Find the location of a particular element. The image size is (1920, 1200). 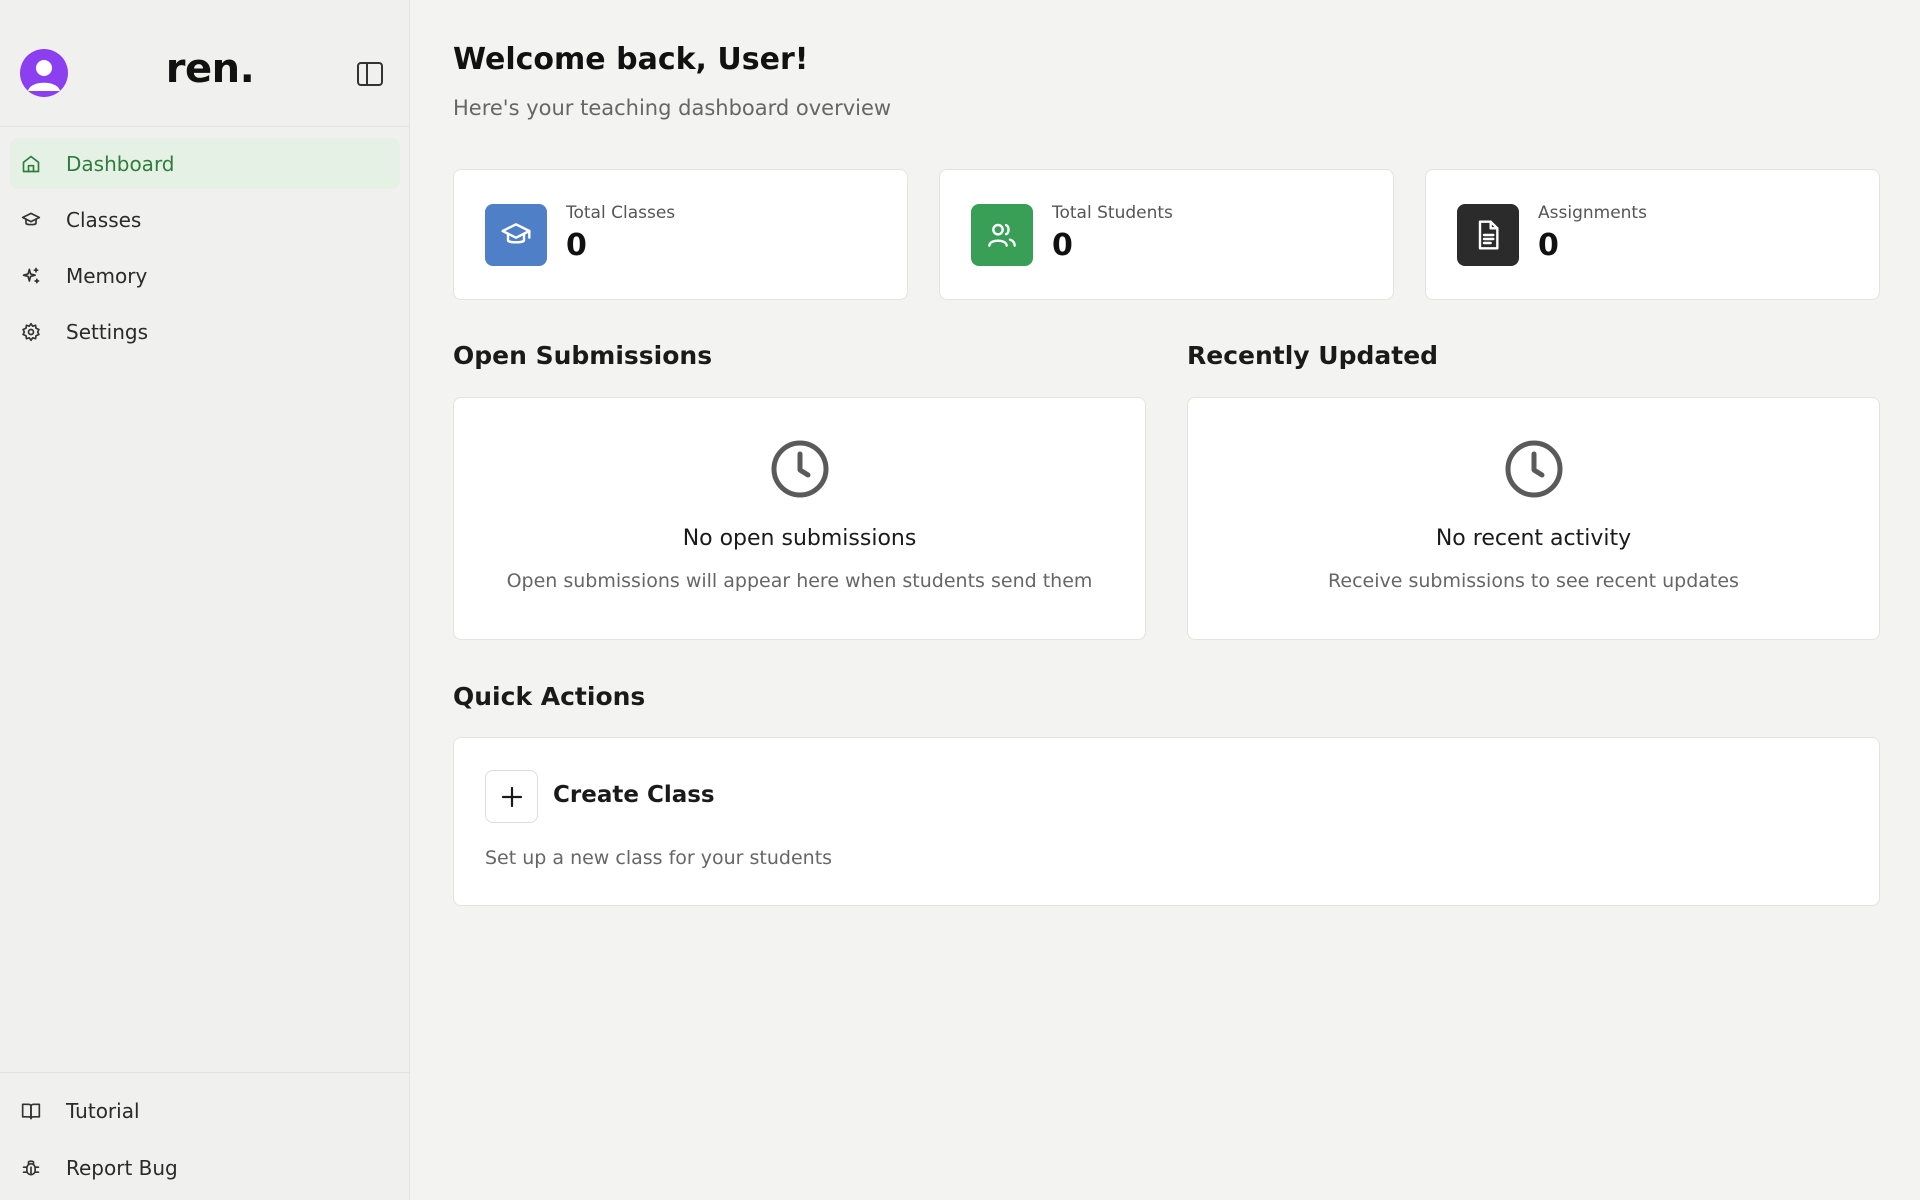

sparkles-icon is located at coordinates (31, 276).